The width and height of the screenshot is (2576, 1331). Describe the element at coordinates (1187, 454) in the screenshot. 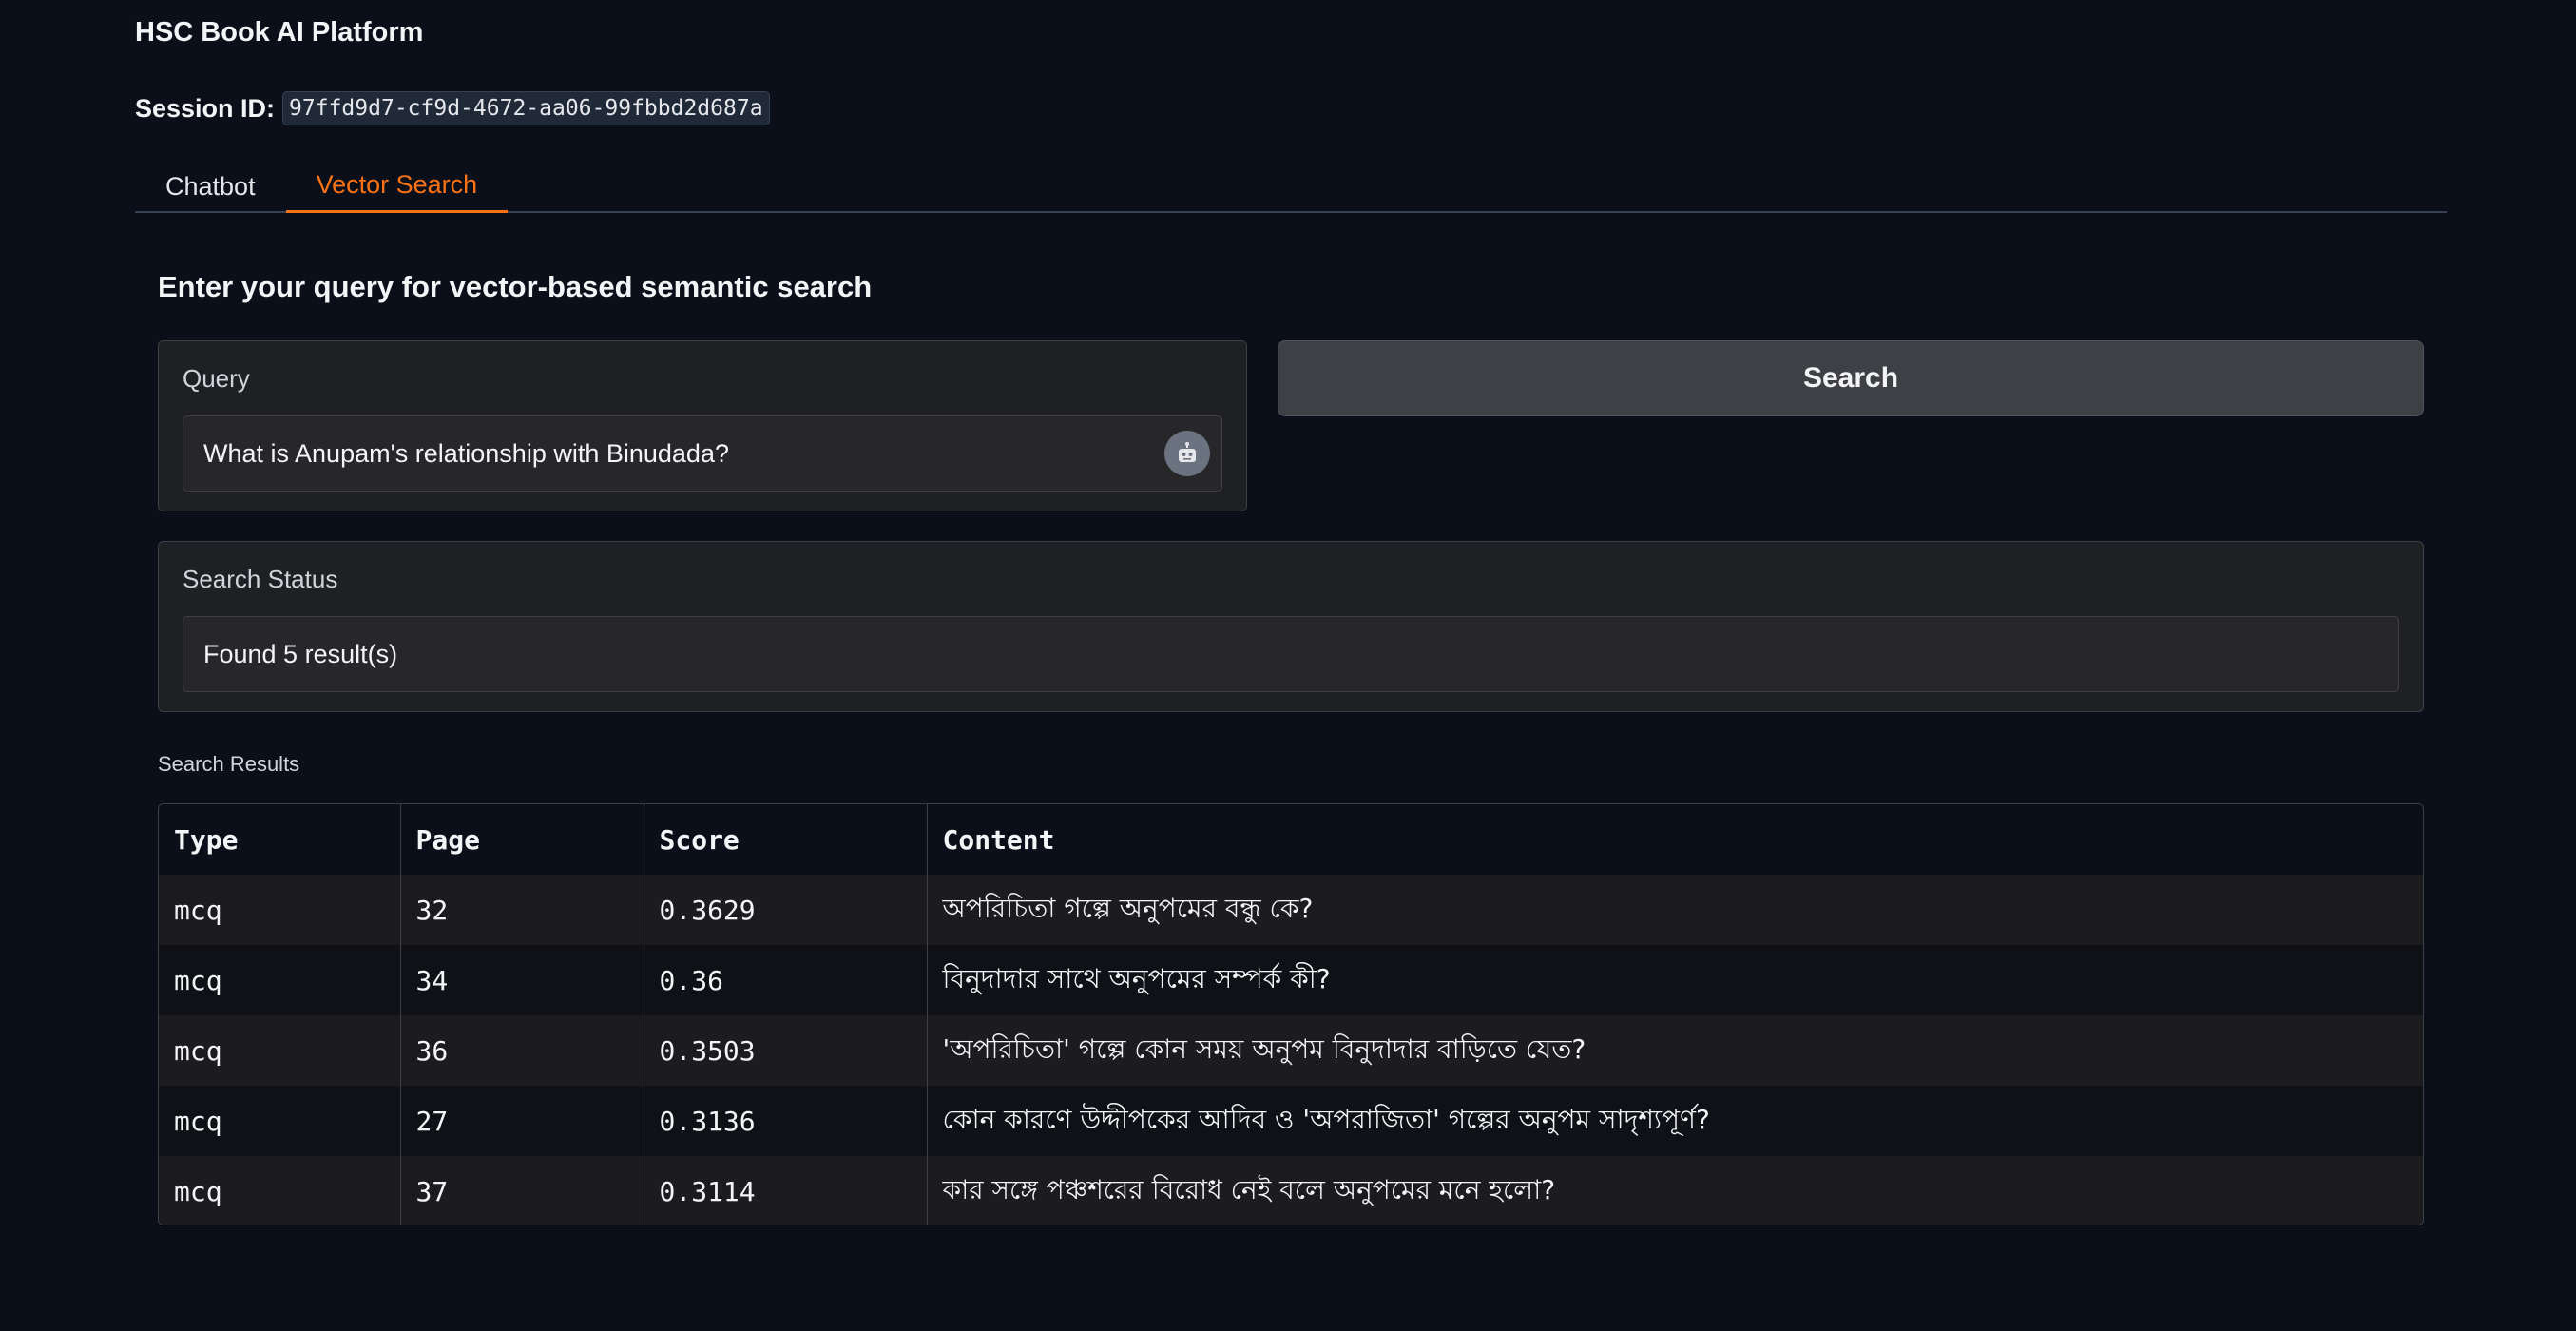

I see `robot-icon` at that location.